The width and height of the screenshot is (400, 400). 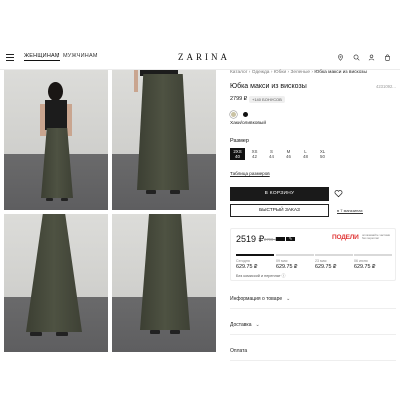 I want to click on size-option: S 44, so click(x=271, y=154).